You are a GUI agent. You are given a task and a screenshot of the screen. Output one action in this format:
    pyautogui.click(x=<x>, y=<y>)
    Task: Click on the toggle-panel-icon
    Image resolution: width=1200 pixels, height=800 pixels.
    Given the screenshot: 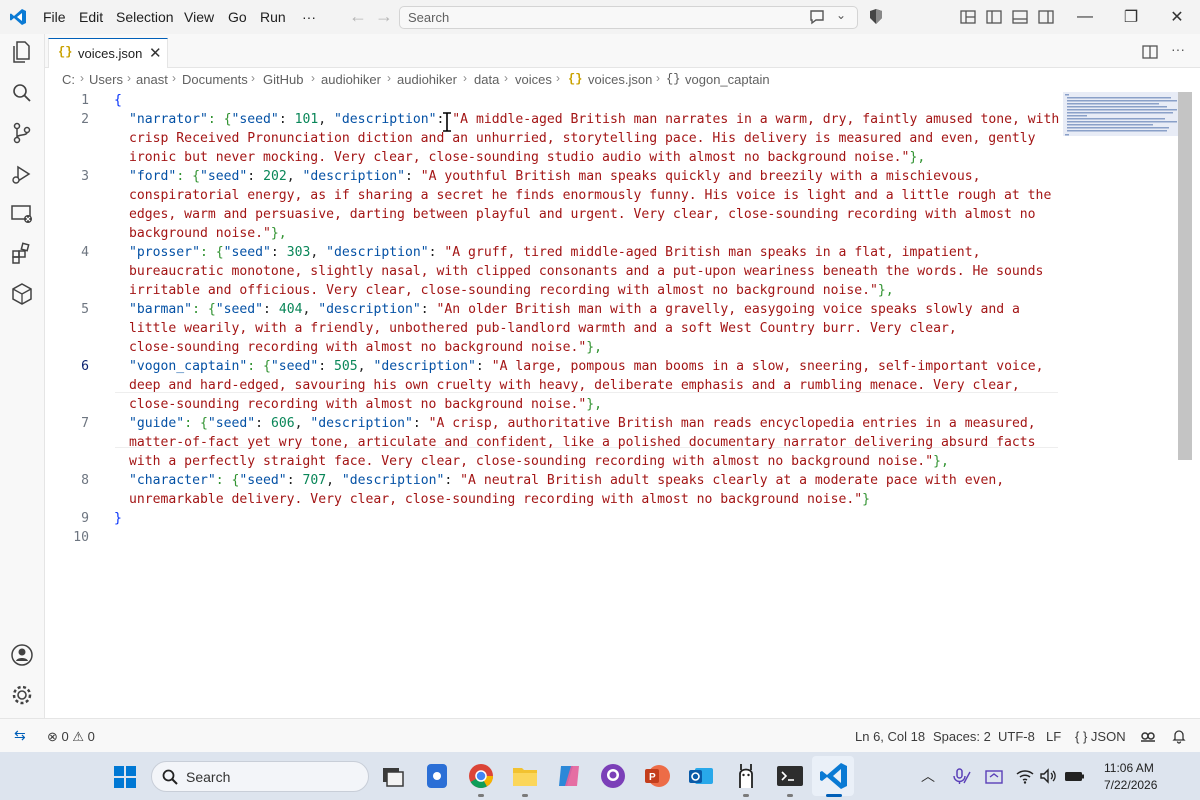 What is the action you would take?
    pyautogui.click(x=1020, y=17)
    